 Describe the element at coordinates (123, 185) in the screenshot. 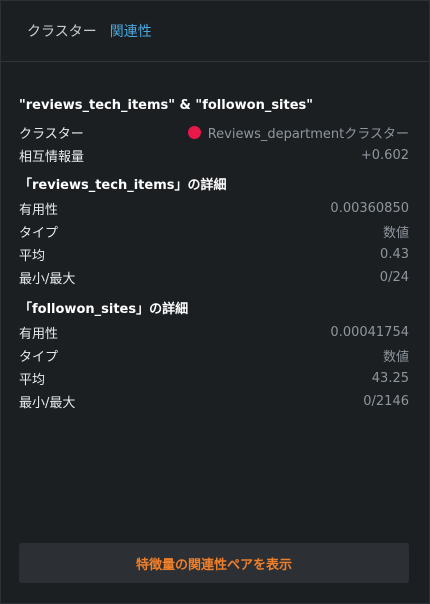

I see `feature-1-title: 「reviews_tech_items」の詳細` at that location.